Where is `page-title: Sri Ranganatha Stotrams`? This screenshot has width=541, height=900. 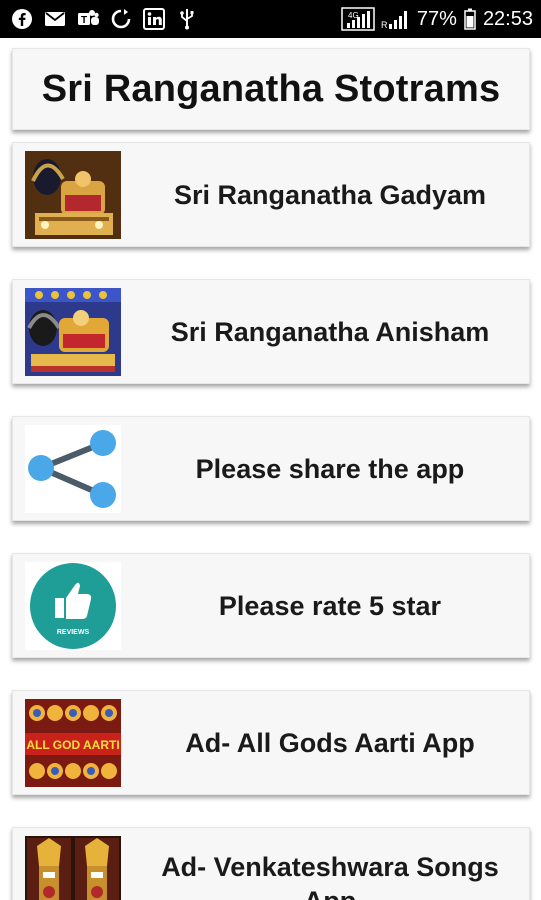
page-title: Sri Ranganatha Stotrams is located at coordinates (271, 88).